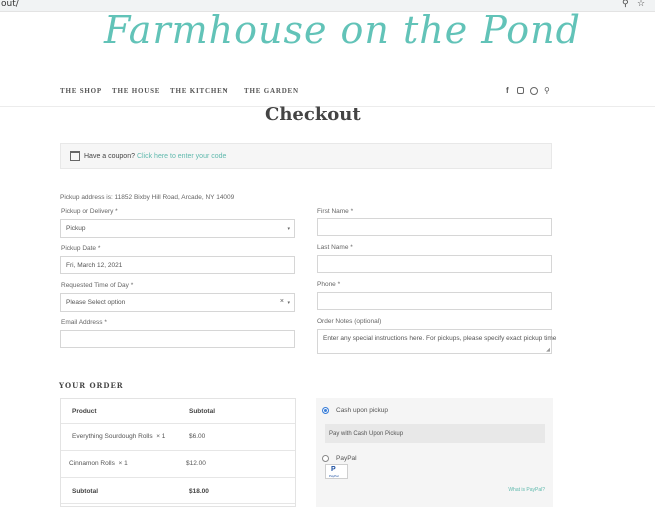 The image size is (655, 507). What do you see at coordinates (434, 301) in the screenshot?
I see `phone-field` at bounding box center [434, 301].